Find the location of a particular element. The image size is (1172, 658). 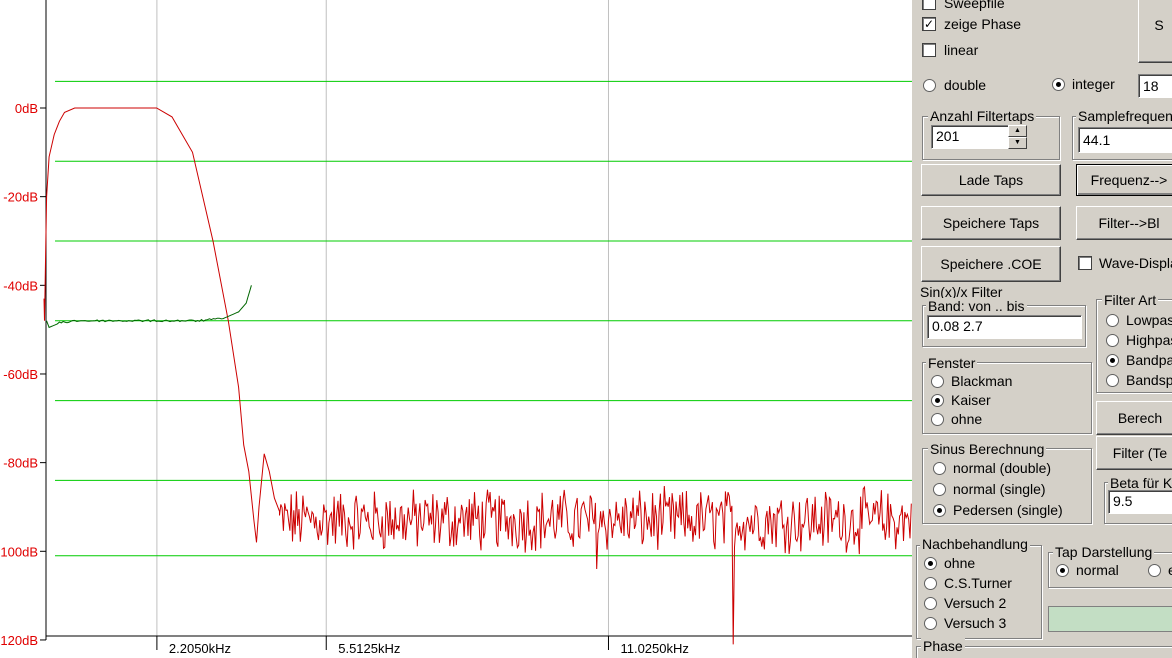

x-tick-label: 2.2050kHz is located at coordinates (200, 648).